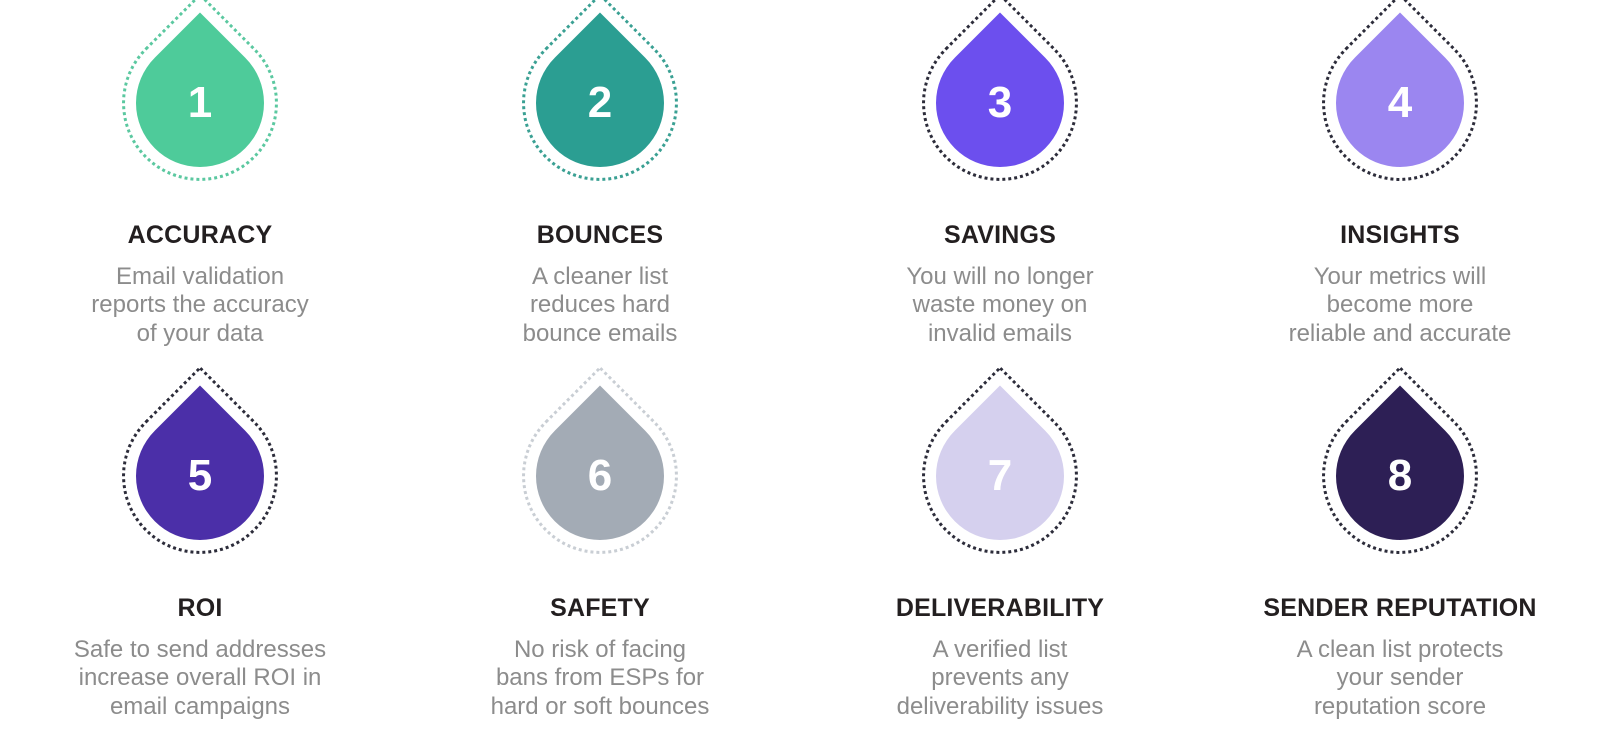  Describe the element at coordinates (1400, 707) in the screenshot. I see `description-line: reputation score` at that location.